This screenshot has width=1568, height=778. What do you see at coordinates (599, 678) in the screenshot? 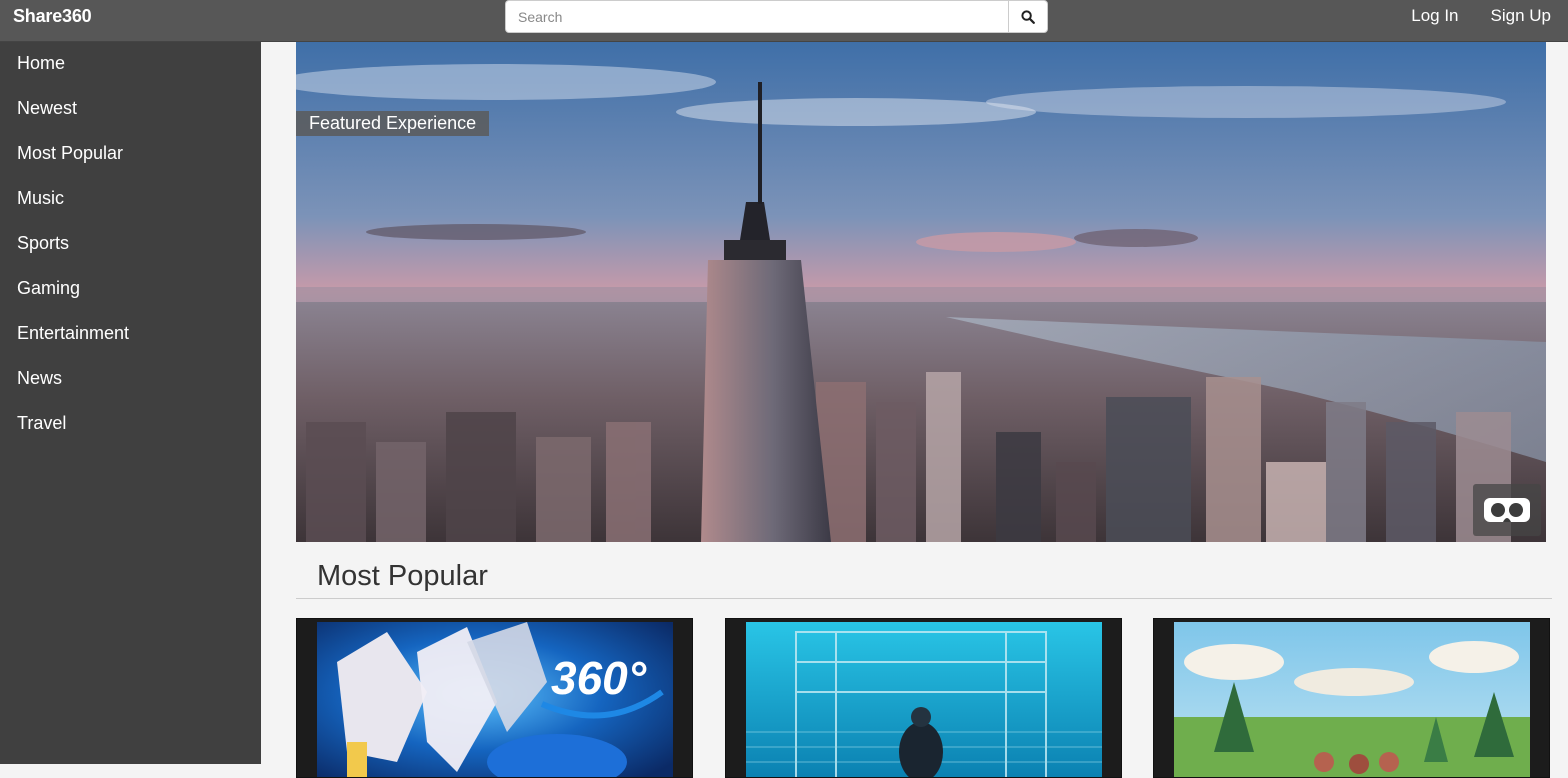
I see `thumb-360-text: 360°` at bounding box center [599, 678].